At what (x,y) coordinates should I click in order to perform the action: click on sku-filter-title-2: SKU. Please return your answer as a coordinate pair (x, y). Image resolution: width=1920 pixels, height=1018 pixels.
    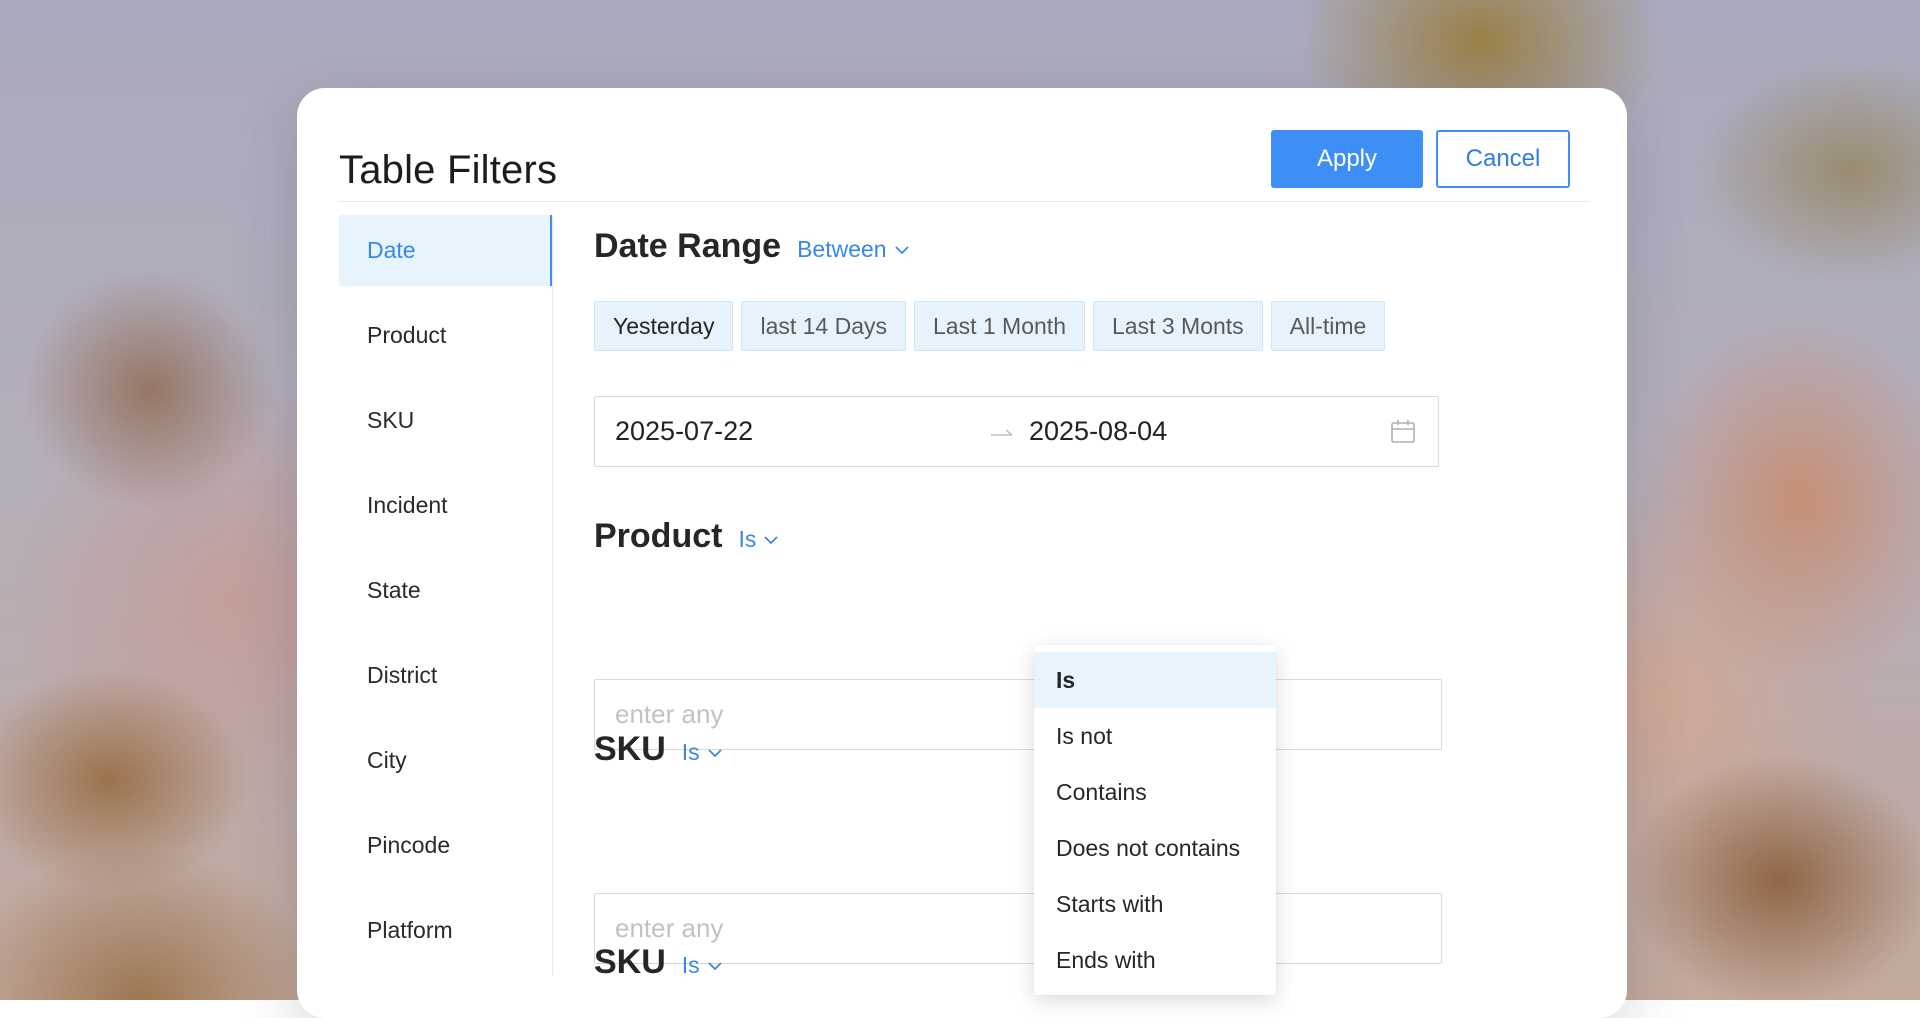
    Looking at the image, I should click on (630, 962).